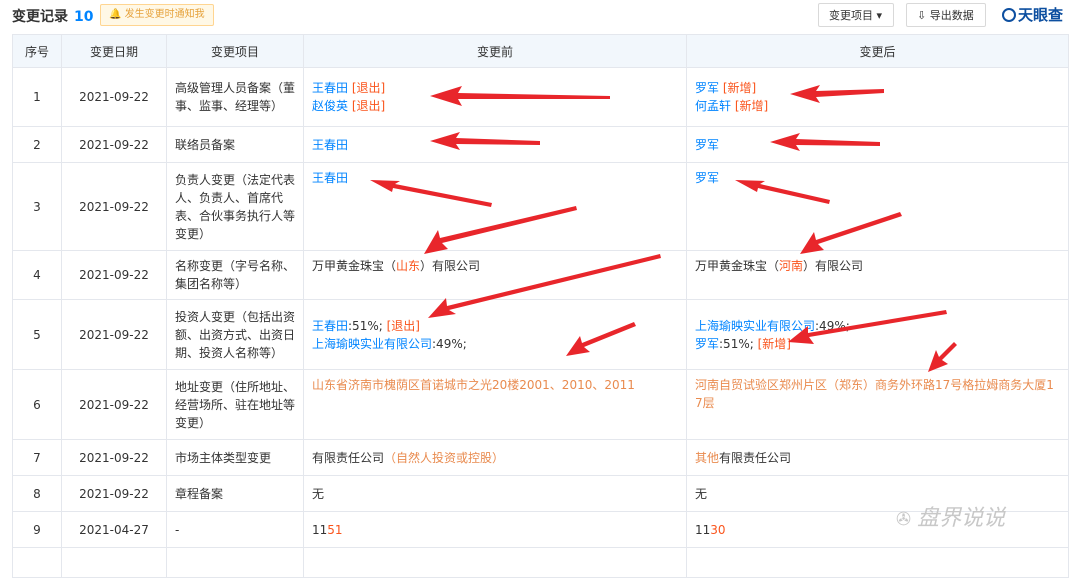 This screenshot has height=578, width=1080. I want to click on row-after: 上海瑜映实业有限公司:49%; 罗军:51%; [新增], so click(877, 334).